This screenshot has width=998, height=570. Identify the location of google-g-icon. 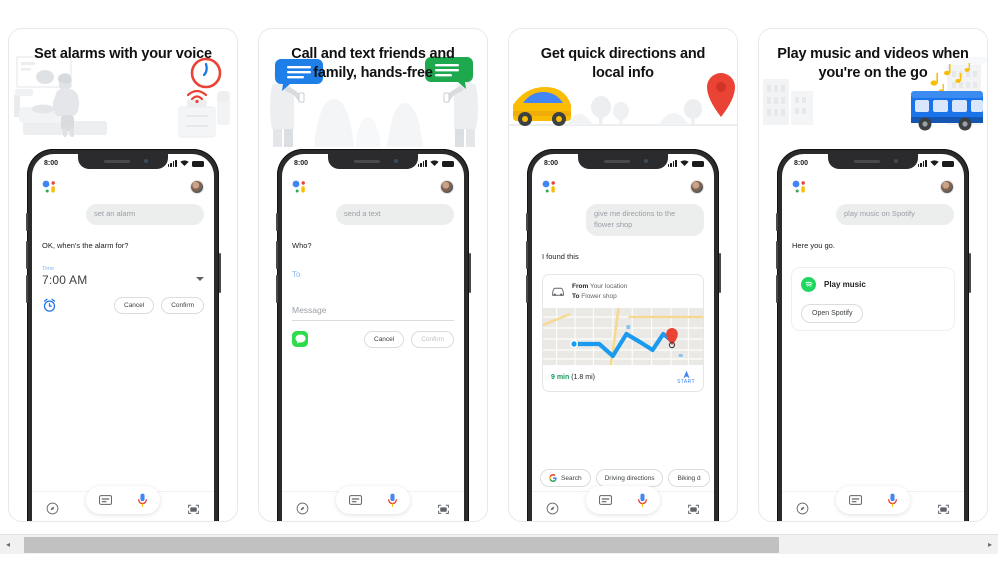
(553, 478).